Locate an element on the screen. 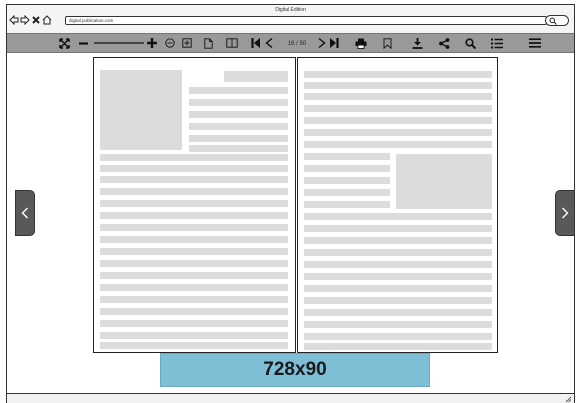 Image resolution: width=581 pixels, height=403 pixels. page-indicator: 16 / 50 is located at coordinates (297, 43).